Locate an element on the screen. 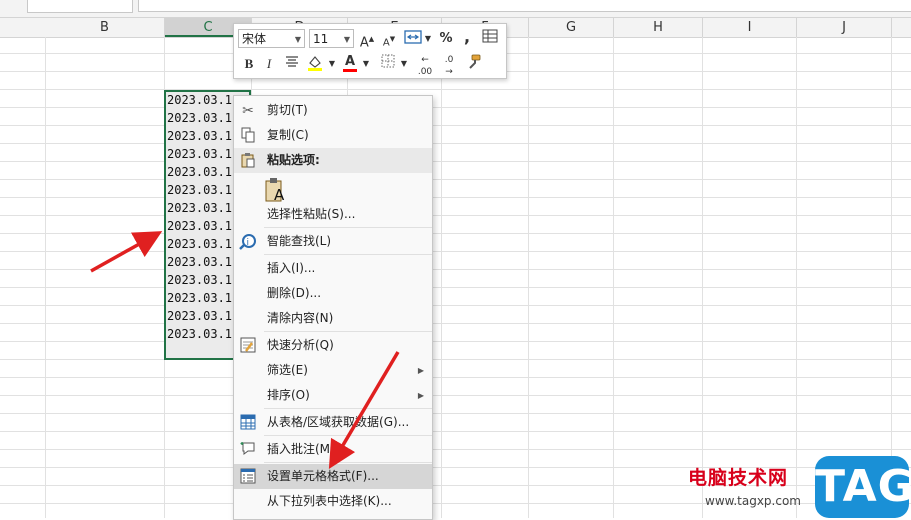 The height and width of the screenshot is (520, 911). annotation-arrow-to-selection is located at coordinates (126, 252).